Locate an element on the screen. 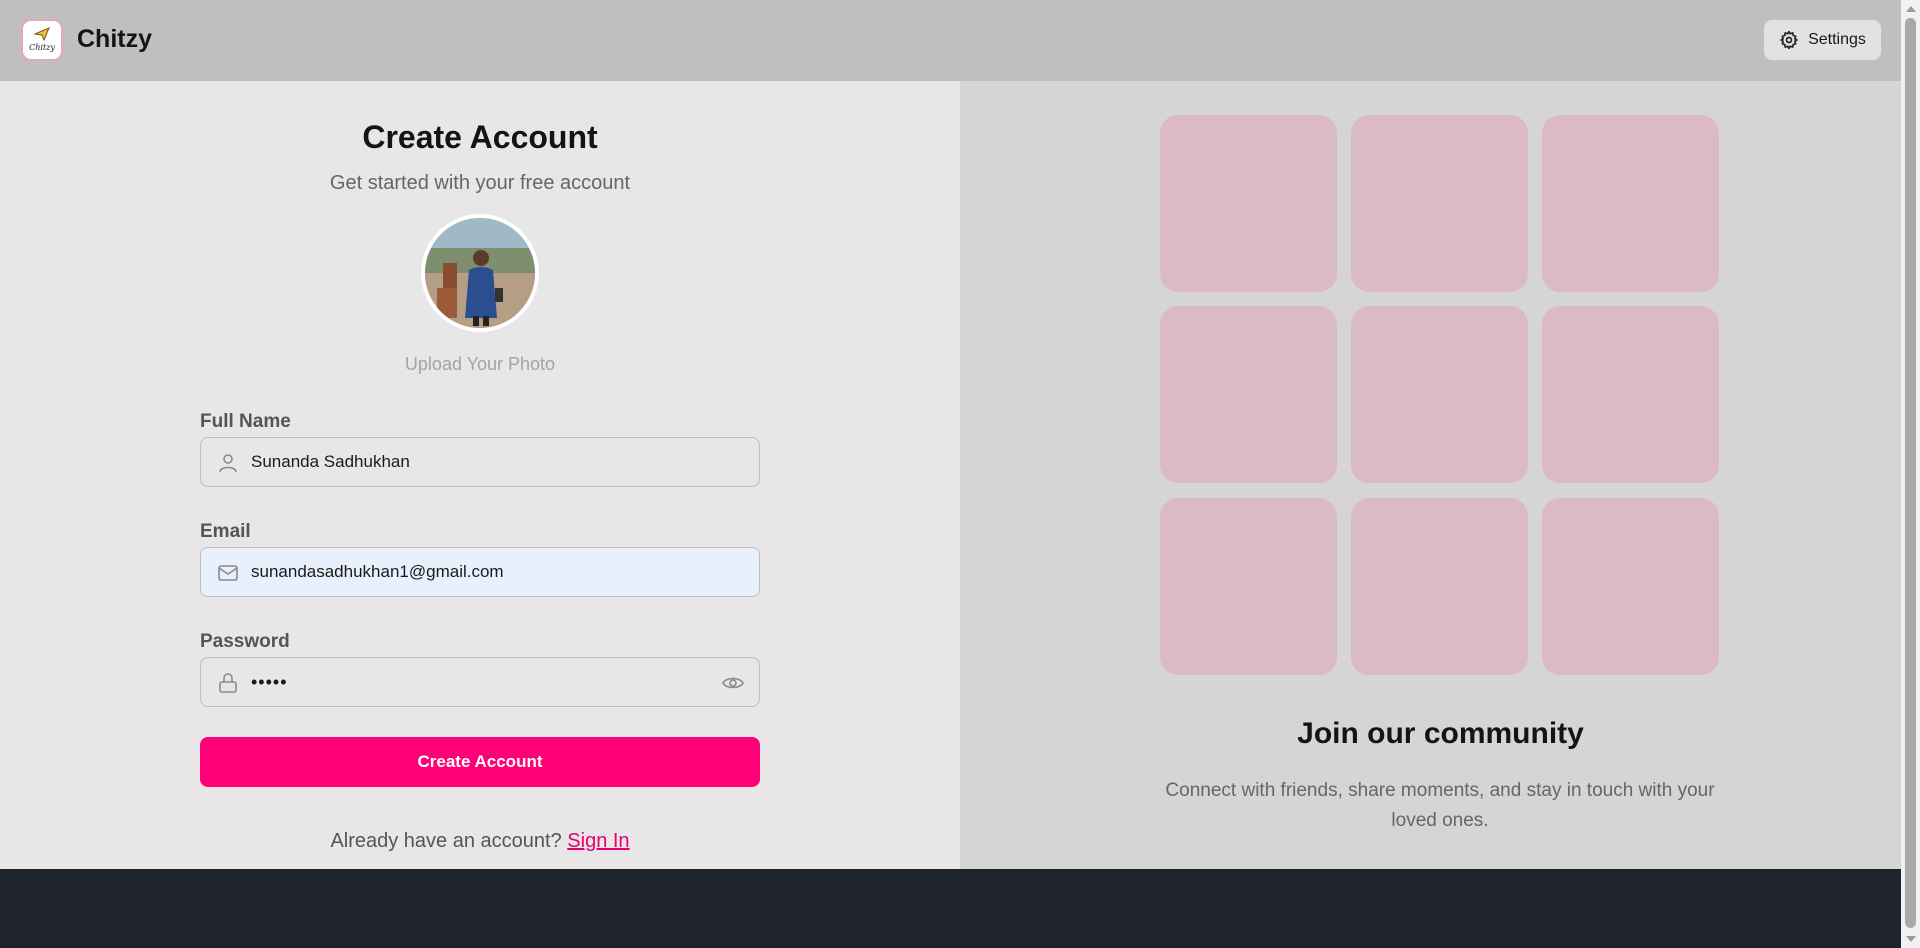 Image resolution: width=1920 pixels, height=948 pixels. full-name-value: Sunanda Sadhukhan is located at coordinates (330, 461).